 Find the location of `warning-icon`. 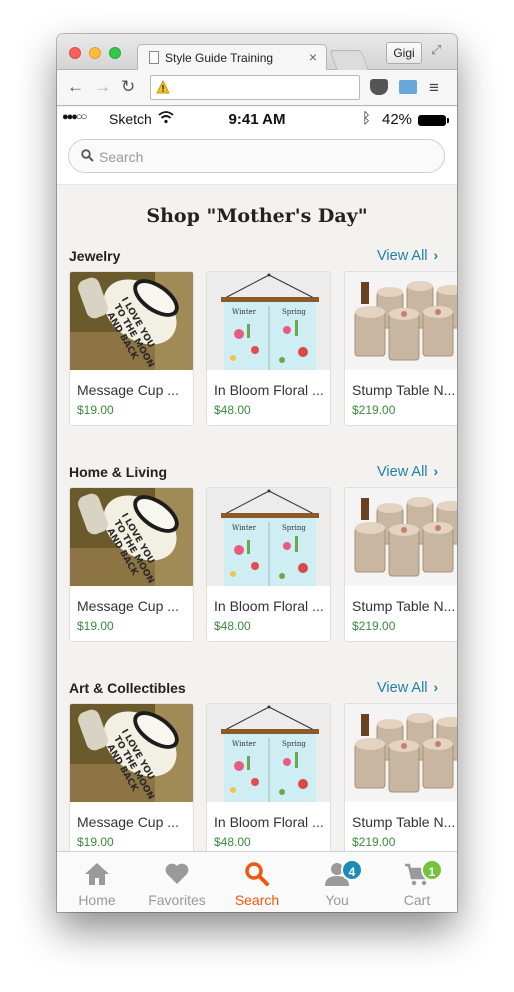

warning-icon is located at coordinates (163, 87).